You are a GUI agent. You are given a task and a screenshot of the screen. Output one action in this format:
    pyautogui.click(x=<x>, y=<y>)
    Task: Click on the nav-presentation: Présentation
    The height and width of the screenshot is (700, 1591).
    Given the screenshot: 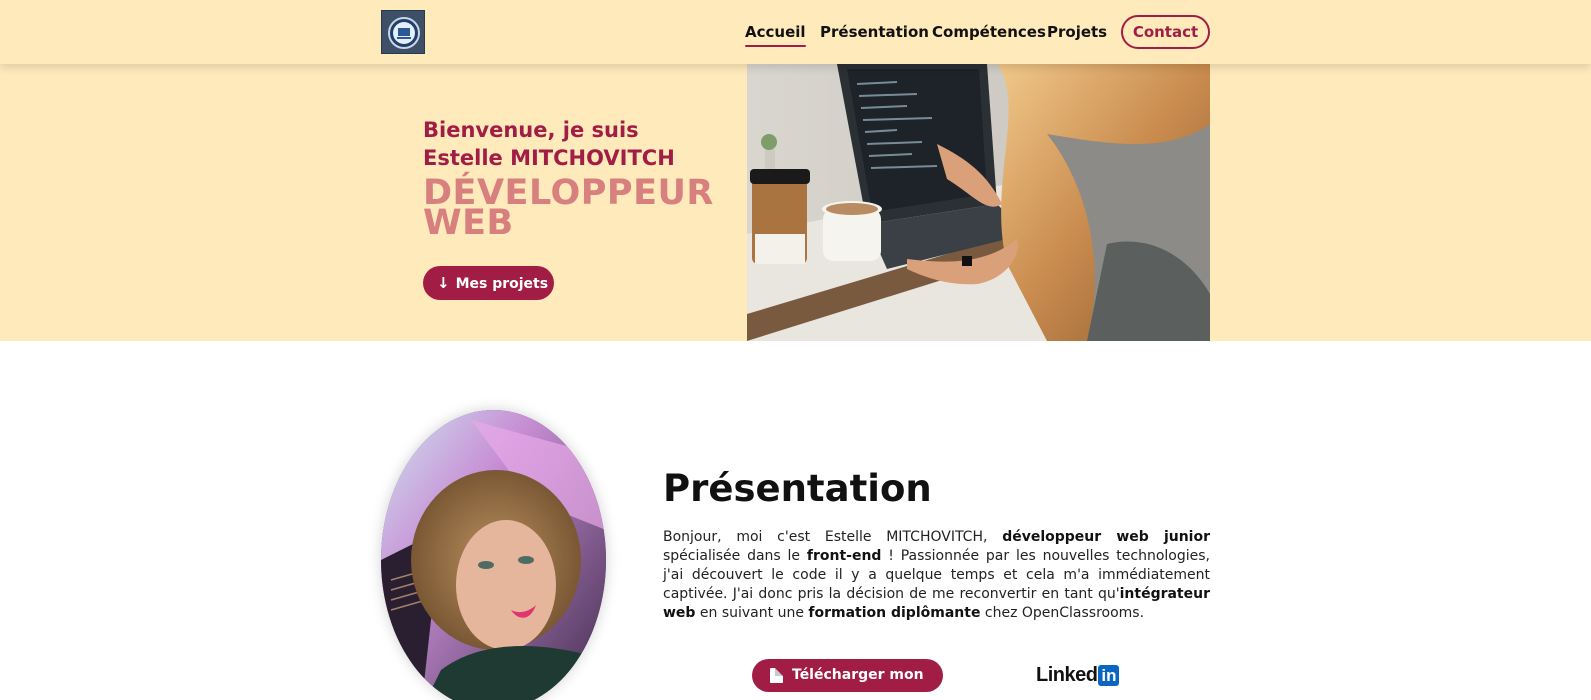 What is the action you would take?
    pyautogui.click(x=874, y=32)
    